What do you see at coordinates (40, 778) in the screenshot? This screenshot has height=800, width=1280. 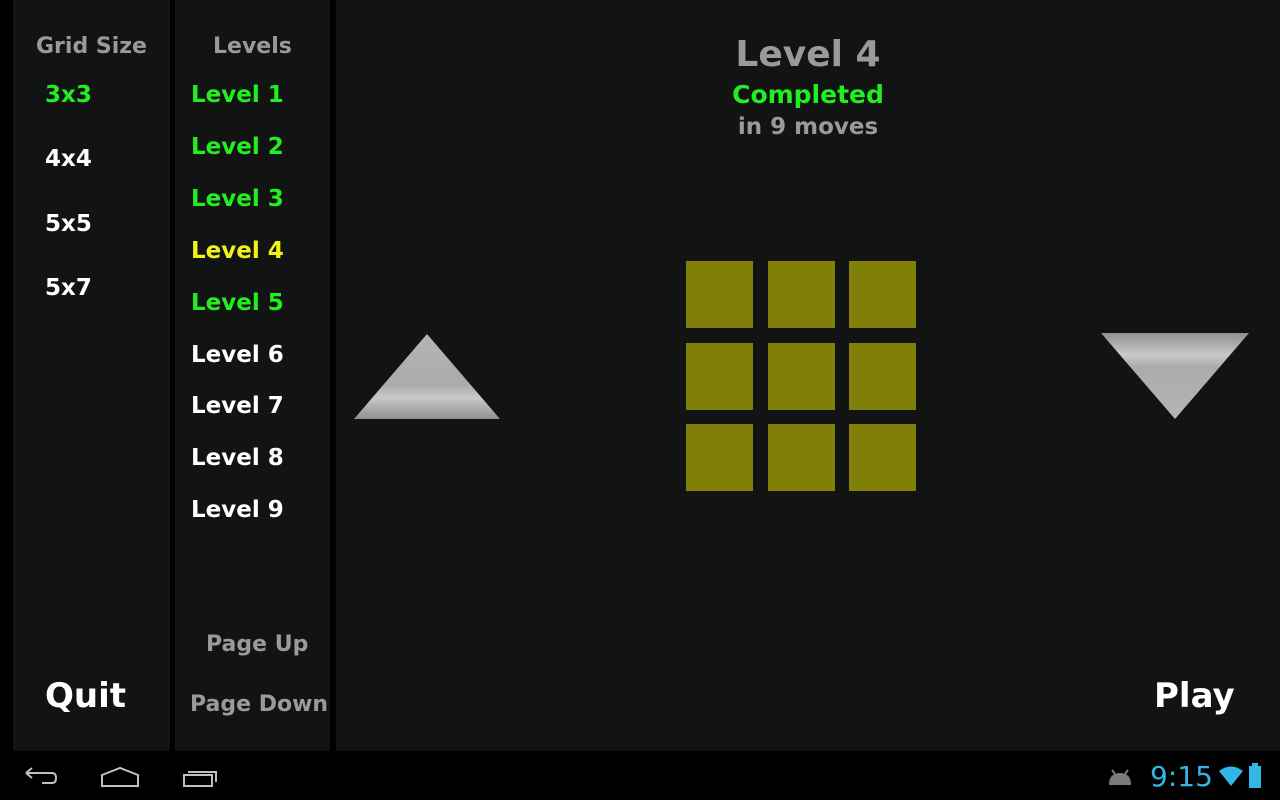 I see `back-icon` at bounding box center [40, 778].